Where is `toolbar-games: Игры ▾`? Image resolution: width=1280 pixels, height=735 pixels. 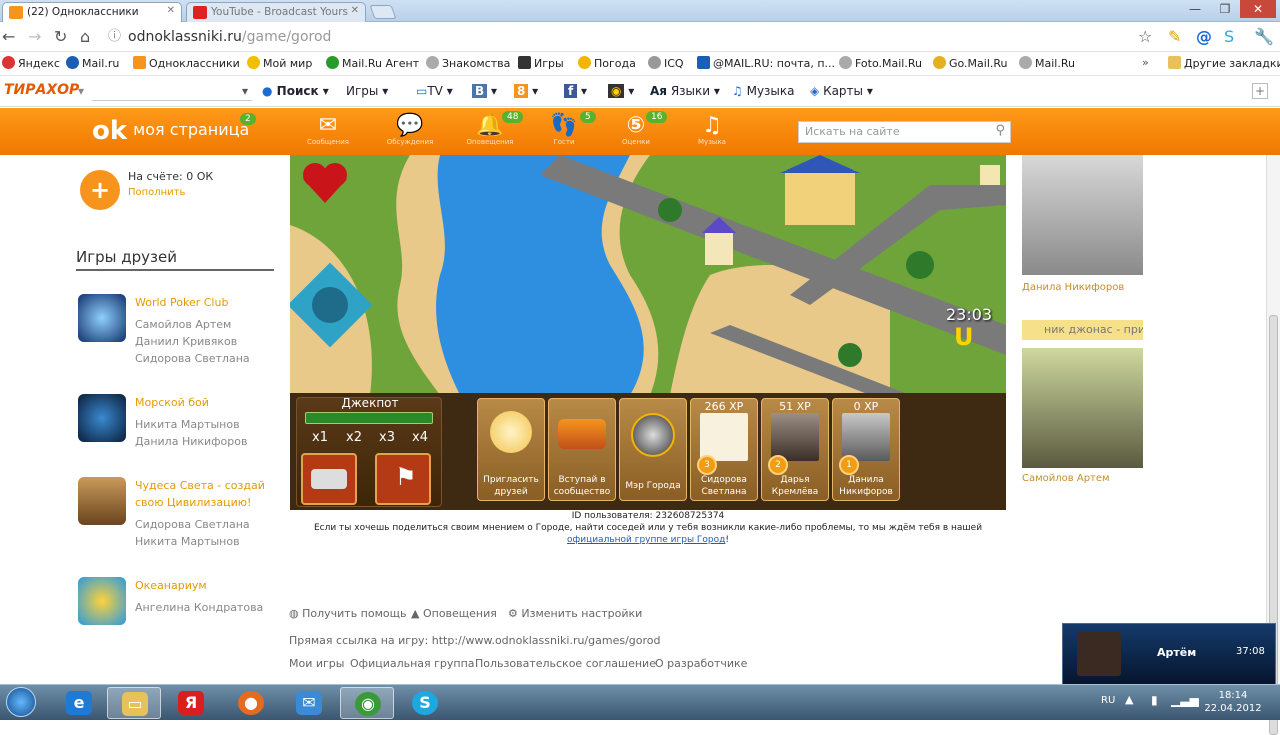 toolbar-games: Игры ▾ is located at coordinates (367, 91).